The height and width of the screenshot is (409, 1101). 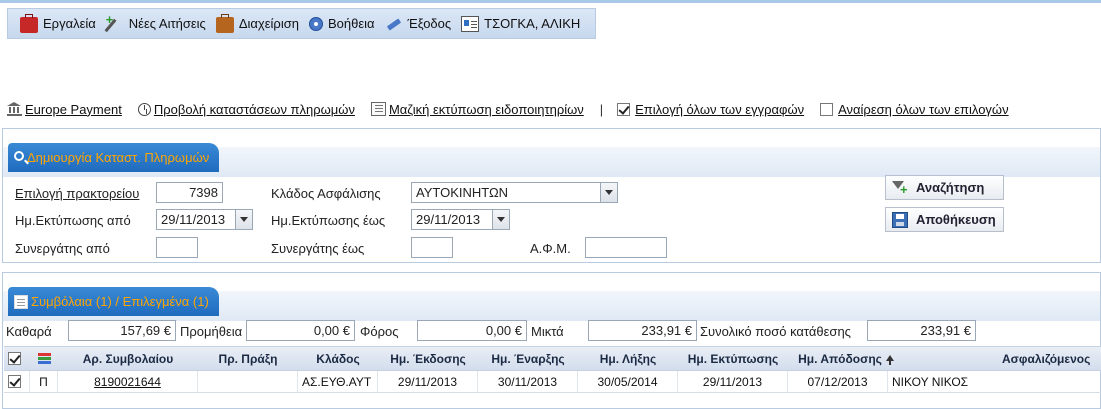 What do you see at coordinates (923, 109) in the screenshot?
I see `deselect-all-label: Αναίρεση όλων των επιλογών` at bounding box center [923, 109].